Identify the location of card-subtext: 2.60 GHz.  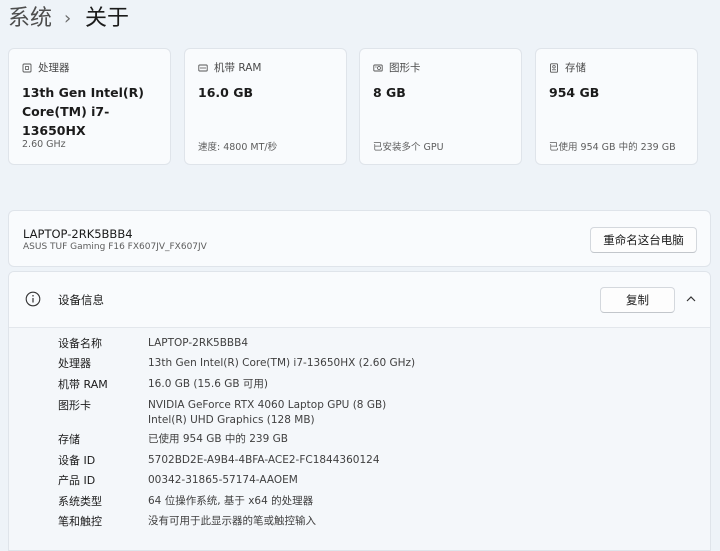
(44, 144).